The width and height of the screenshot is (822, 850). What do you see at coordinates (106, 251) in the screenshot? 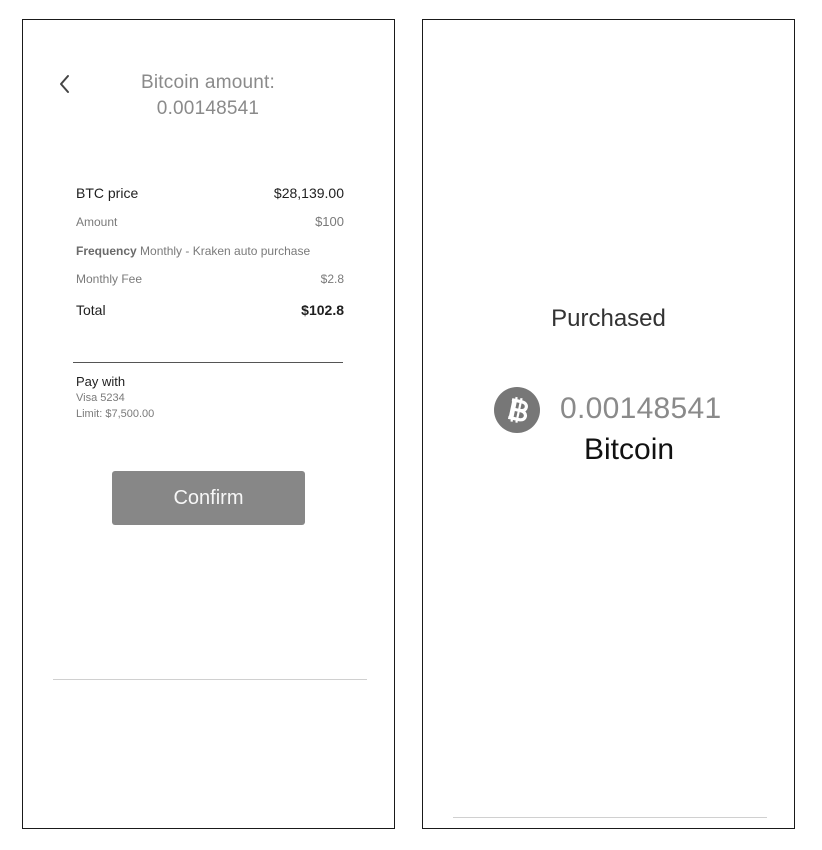
I see `frequency-label: Frequency` at bounding box center [106, 251].